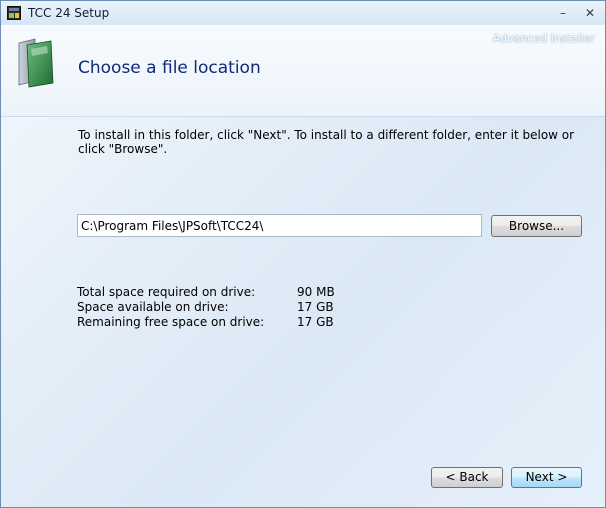 Image resolution: width=606 pixels, height=508 pixels. Describe the element at coordinates (169, 68) in the screenshot. I see `page-title: Choose a file location` at that location.